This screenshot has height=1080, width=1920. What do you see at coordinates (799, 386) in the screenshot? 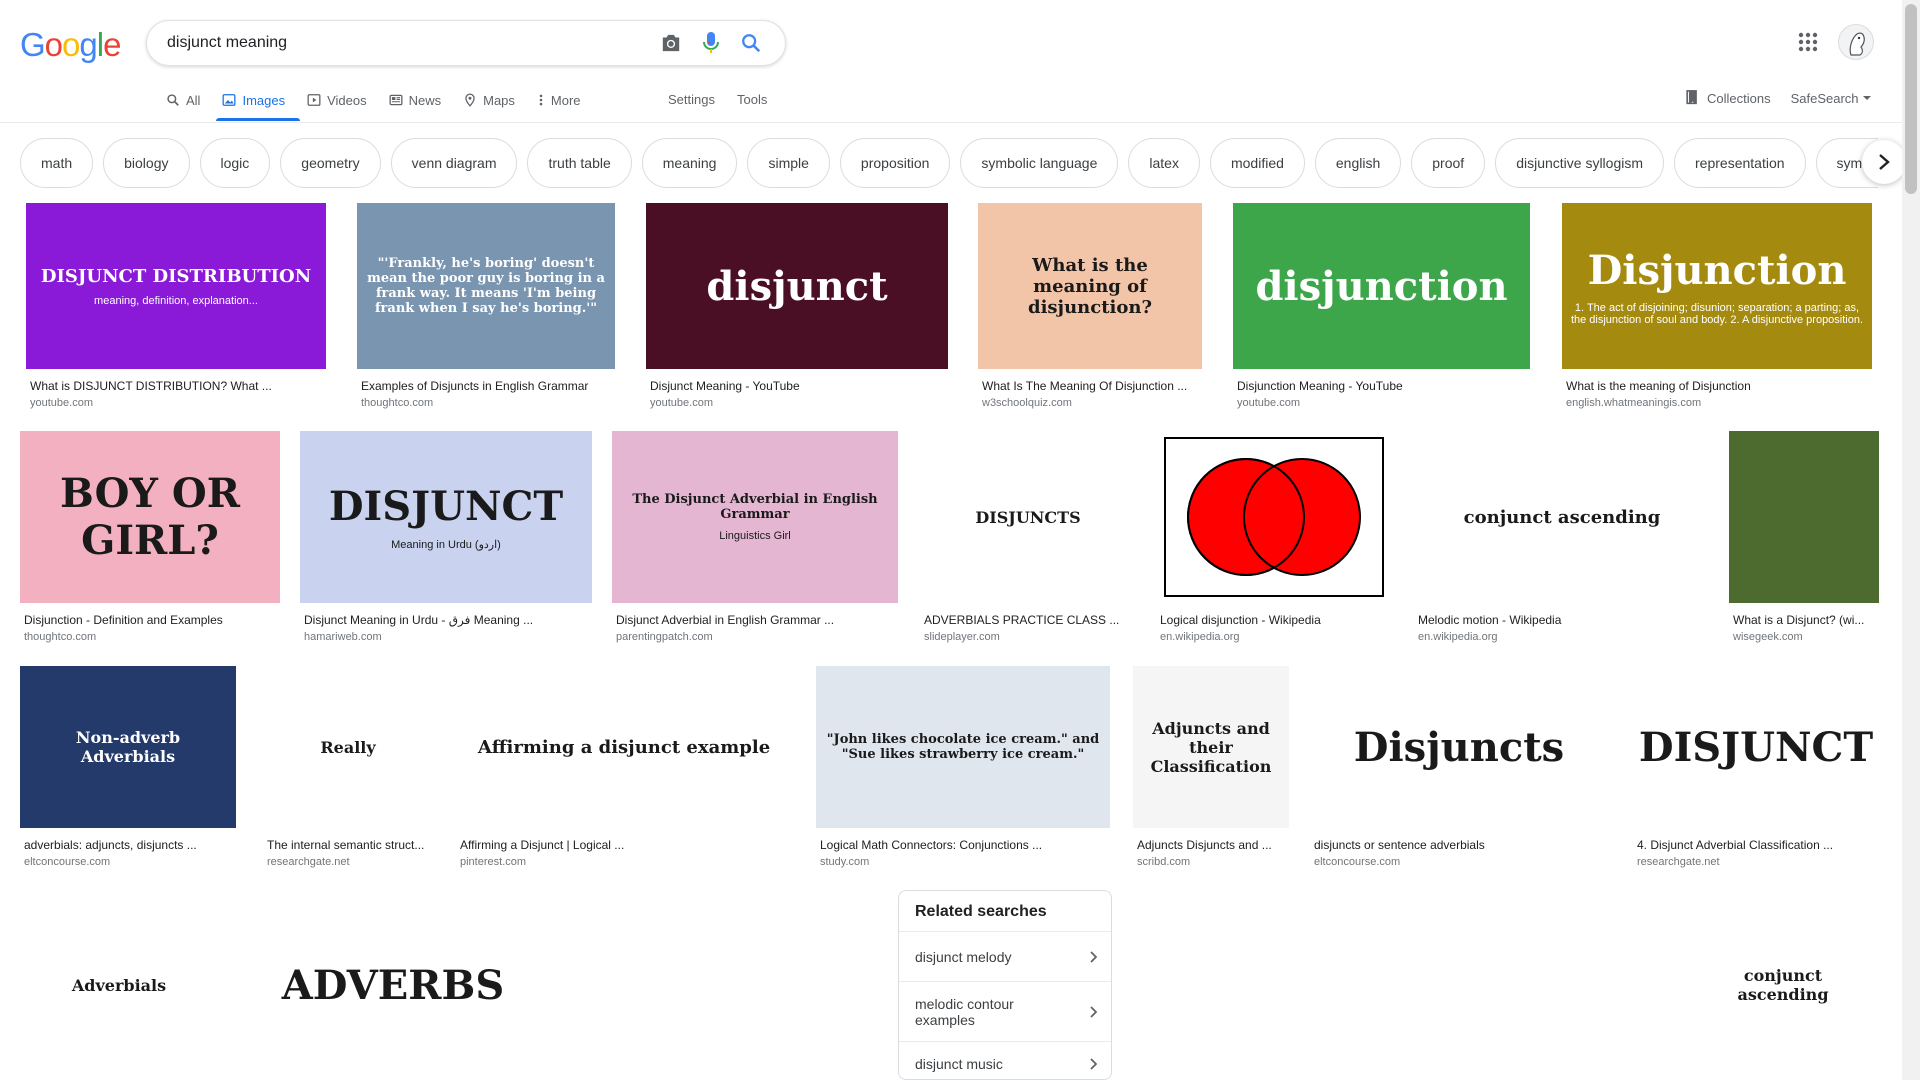
I see `result-title: Disjunct Meaning - YouTube` at bounding box center [799, 386].